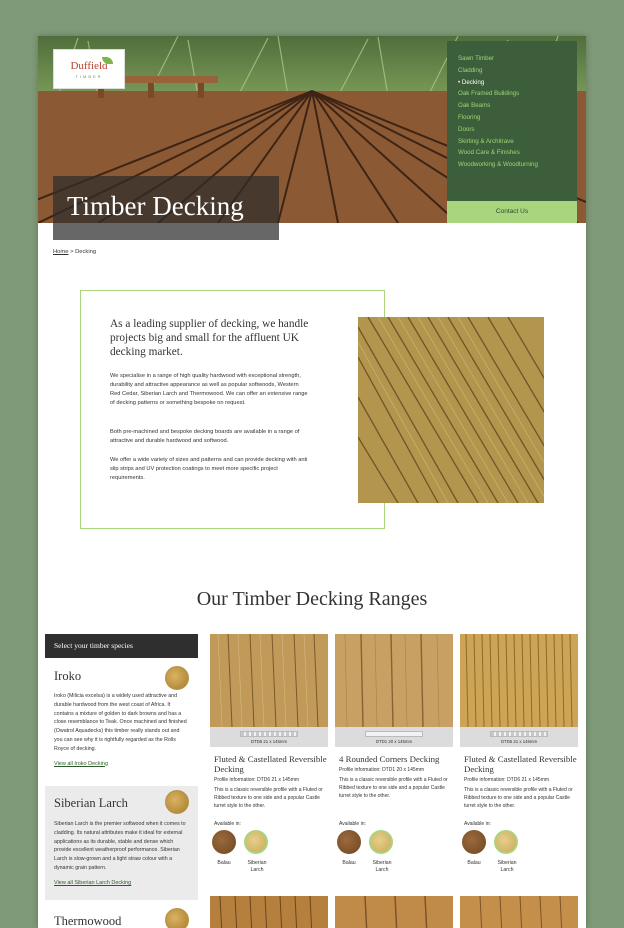 The height and width of the screenshot is (928, 624). What do you see at coordinates (473, 82) in the screenshot?
I see `nav-item-decking-label: Decking` at bounding box center [473, 82].